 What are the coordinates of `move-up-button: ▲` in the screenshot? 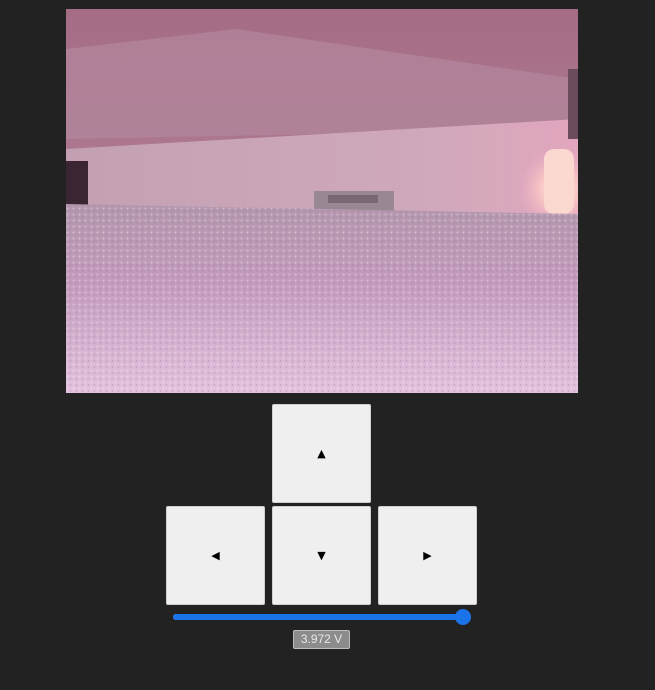 It's located at (321, 453).